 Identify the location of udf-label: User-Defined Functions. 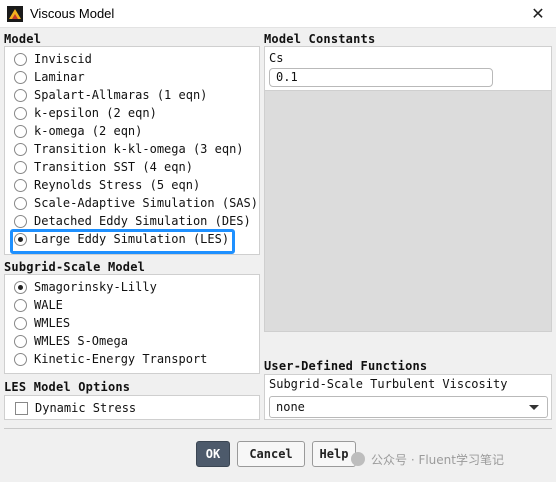
(346, 366).